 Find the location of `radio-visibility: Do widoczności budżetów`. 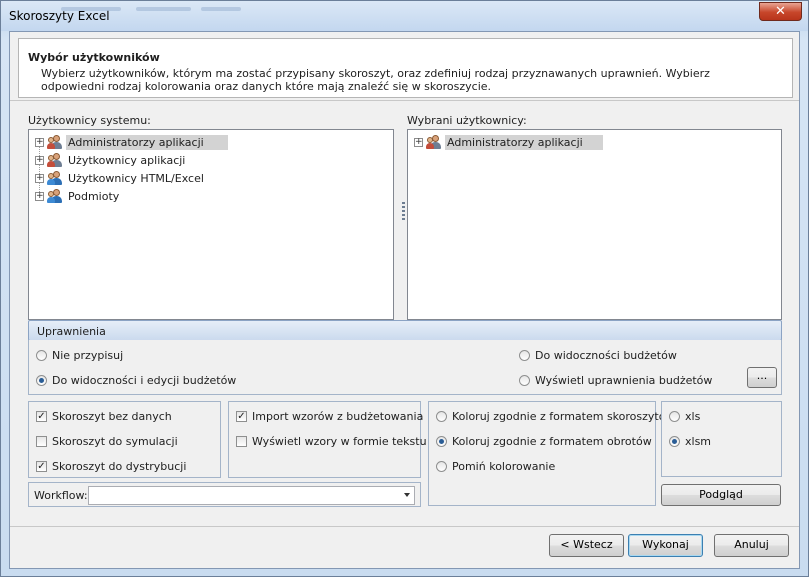

radio-visibility: Do widoczności budżetów is located at coordinates (598, 355).